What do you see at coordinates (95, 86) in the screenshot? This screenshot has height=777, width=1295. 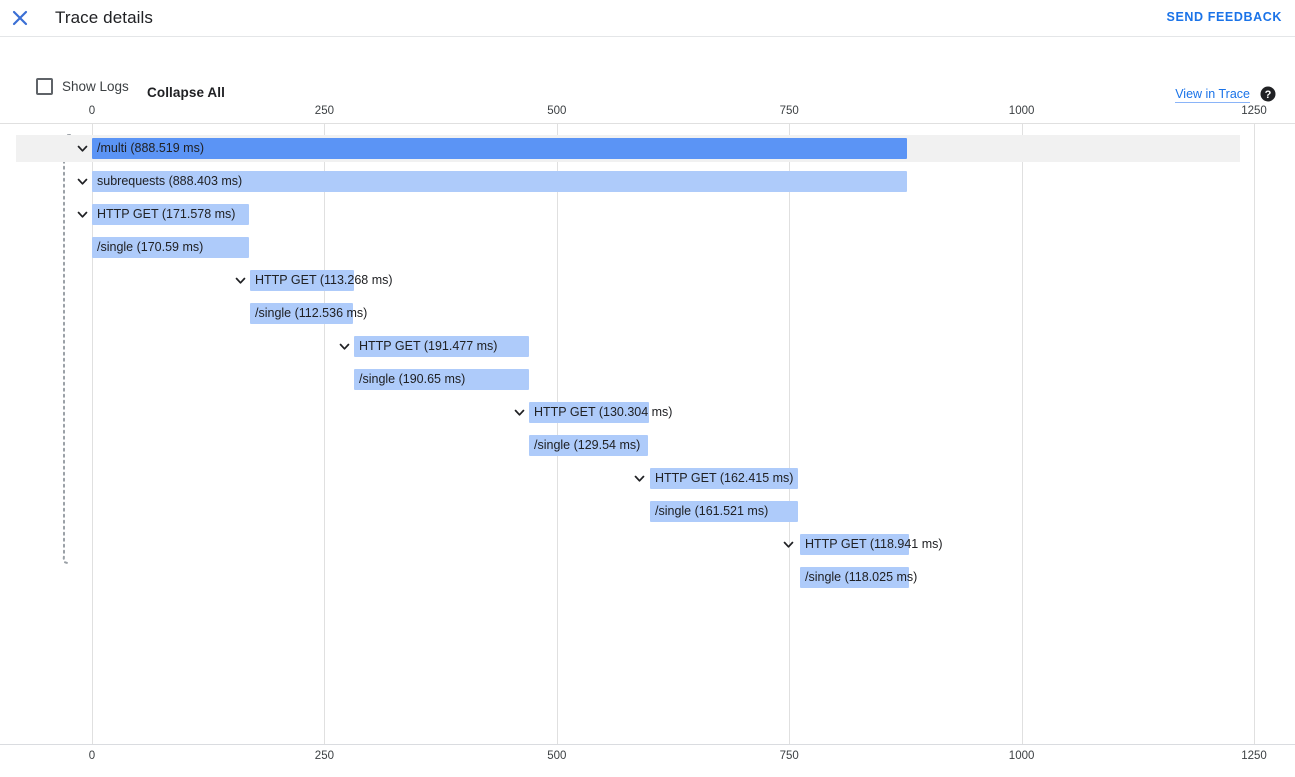 I see `show-logs-label: Show Logs` at bounding box center [95, 86].